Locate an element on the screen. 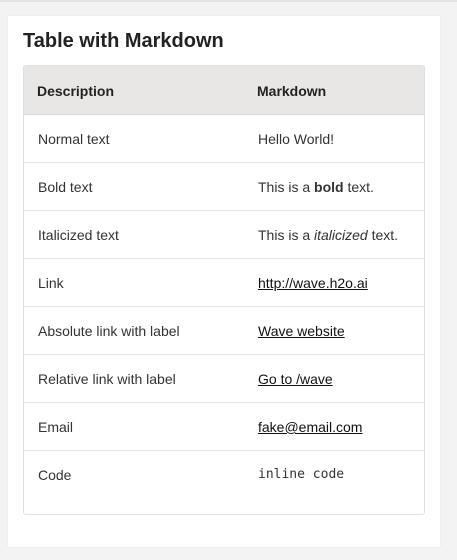 The width and height of the screenshot is (457, 560). inline-code: inline code is located at coordinates (301, 474).